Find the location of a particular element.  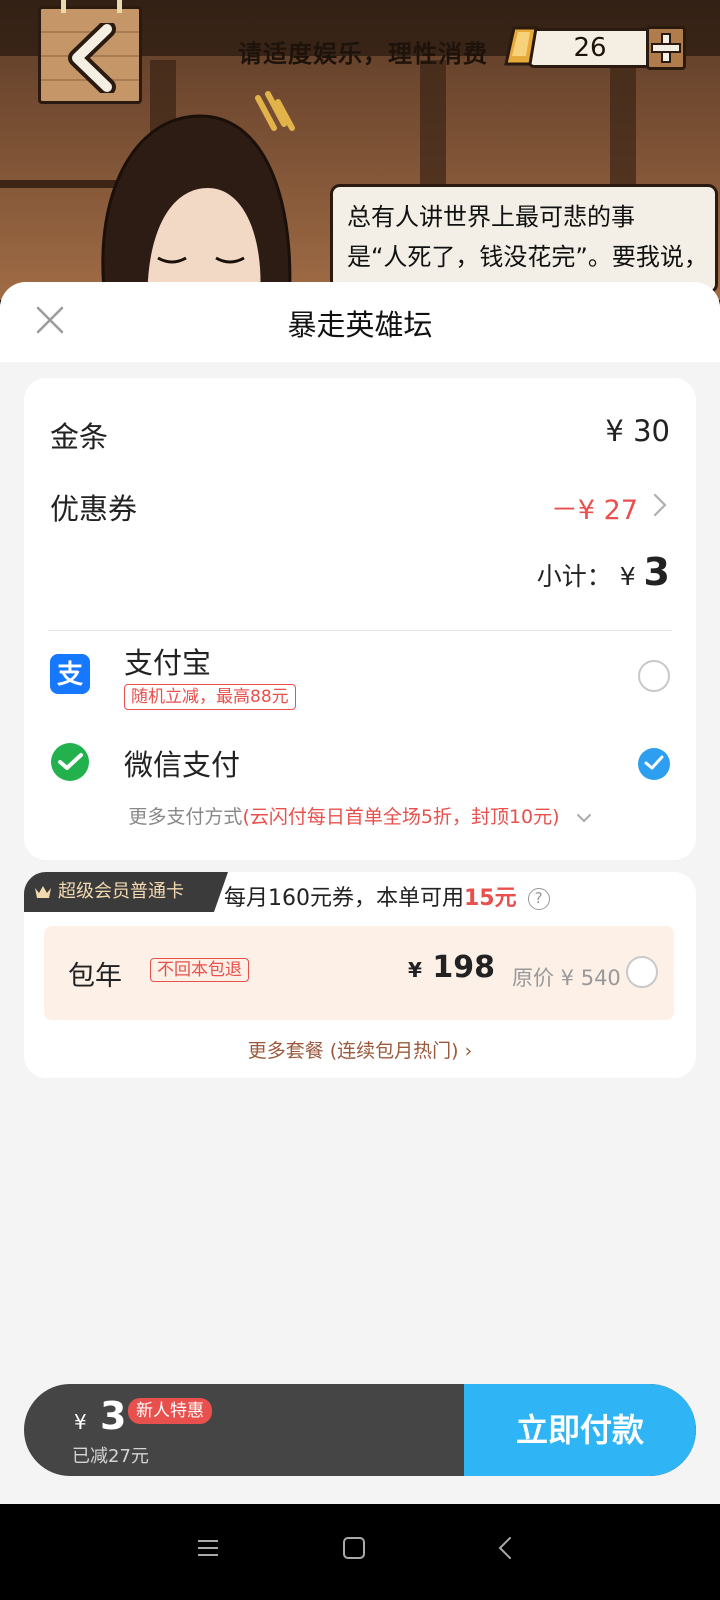

pay-now-button: 立即付款 is located at coordinates (580, 1430).